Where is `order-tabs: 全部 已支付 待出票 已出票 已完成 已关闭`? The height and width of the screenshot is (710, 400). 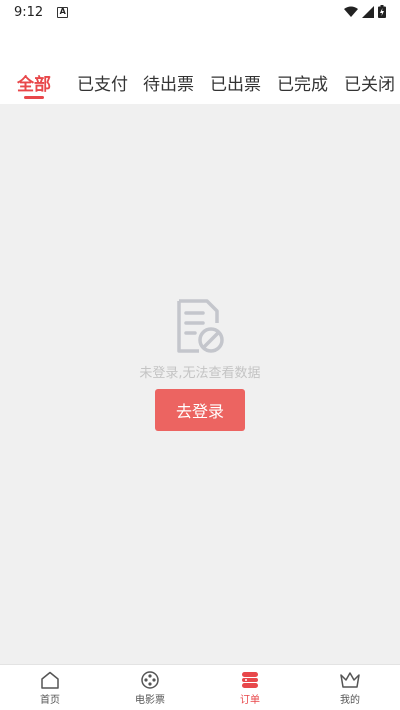
order-tabs: 全部 已支付 待出票 已出票 已完成 已关闭 is located at coordinates (200, 82).